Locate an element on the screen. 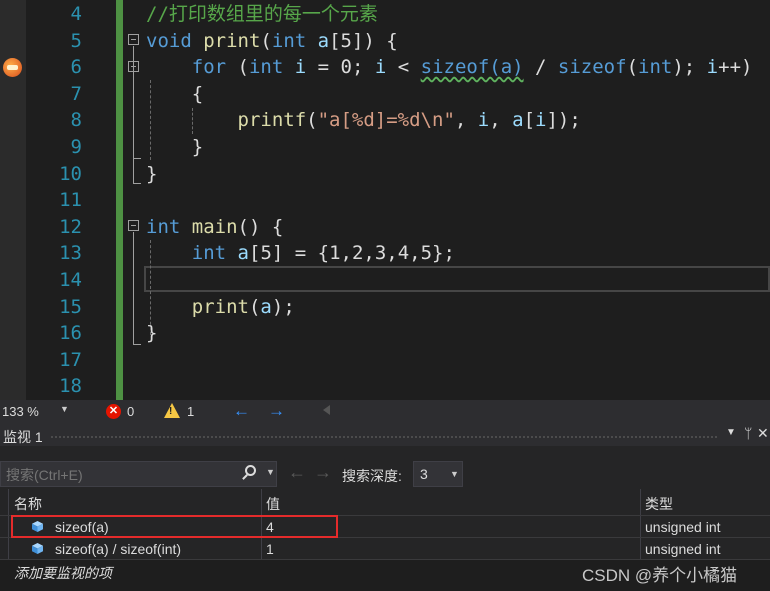 The height and width of the screenshot is (591, 770). pin-icon: ᛘ is located at coordinates (748, 433).